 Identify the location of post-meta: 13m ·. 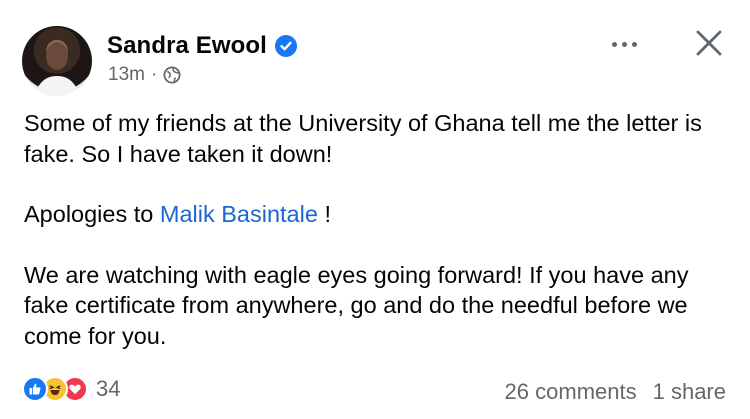
(144, 75).